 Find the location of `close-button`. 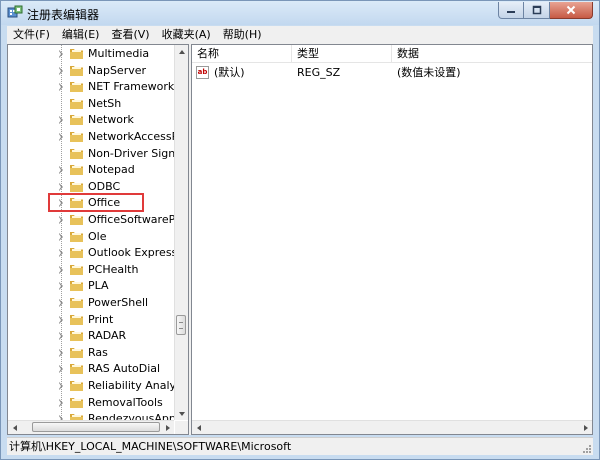

close-button is located at coordinates (571, 10).